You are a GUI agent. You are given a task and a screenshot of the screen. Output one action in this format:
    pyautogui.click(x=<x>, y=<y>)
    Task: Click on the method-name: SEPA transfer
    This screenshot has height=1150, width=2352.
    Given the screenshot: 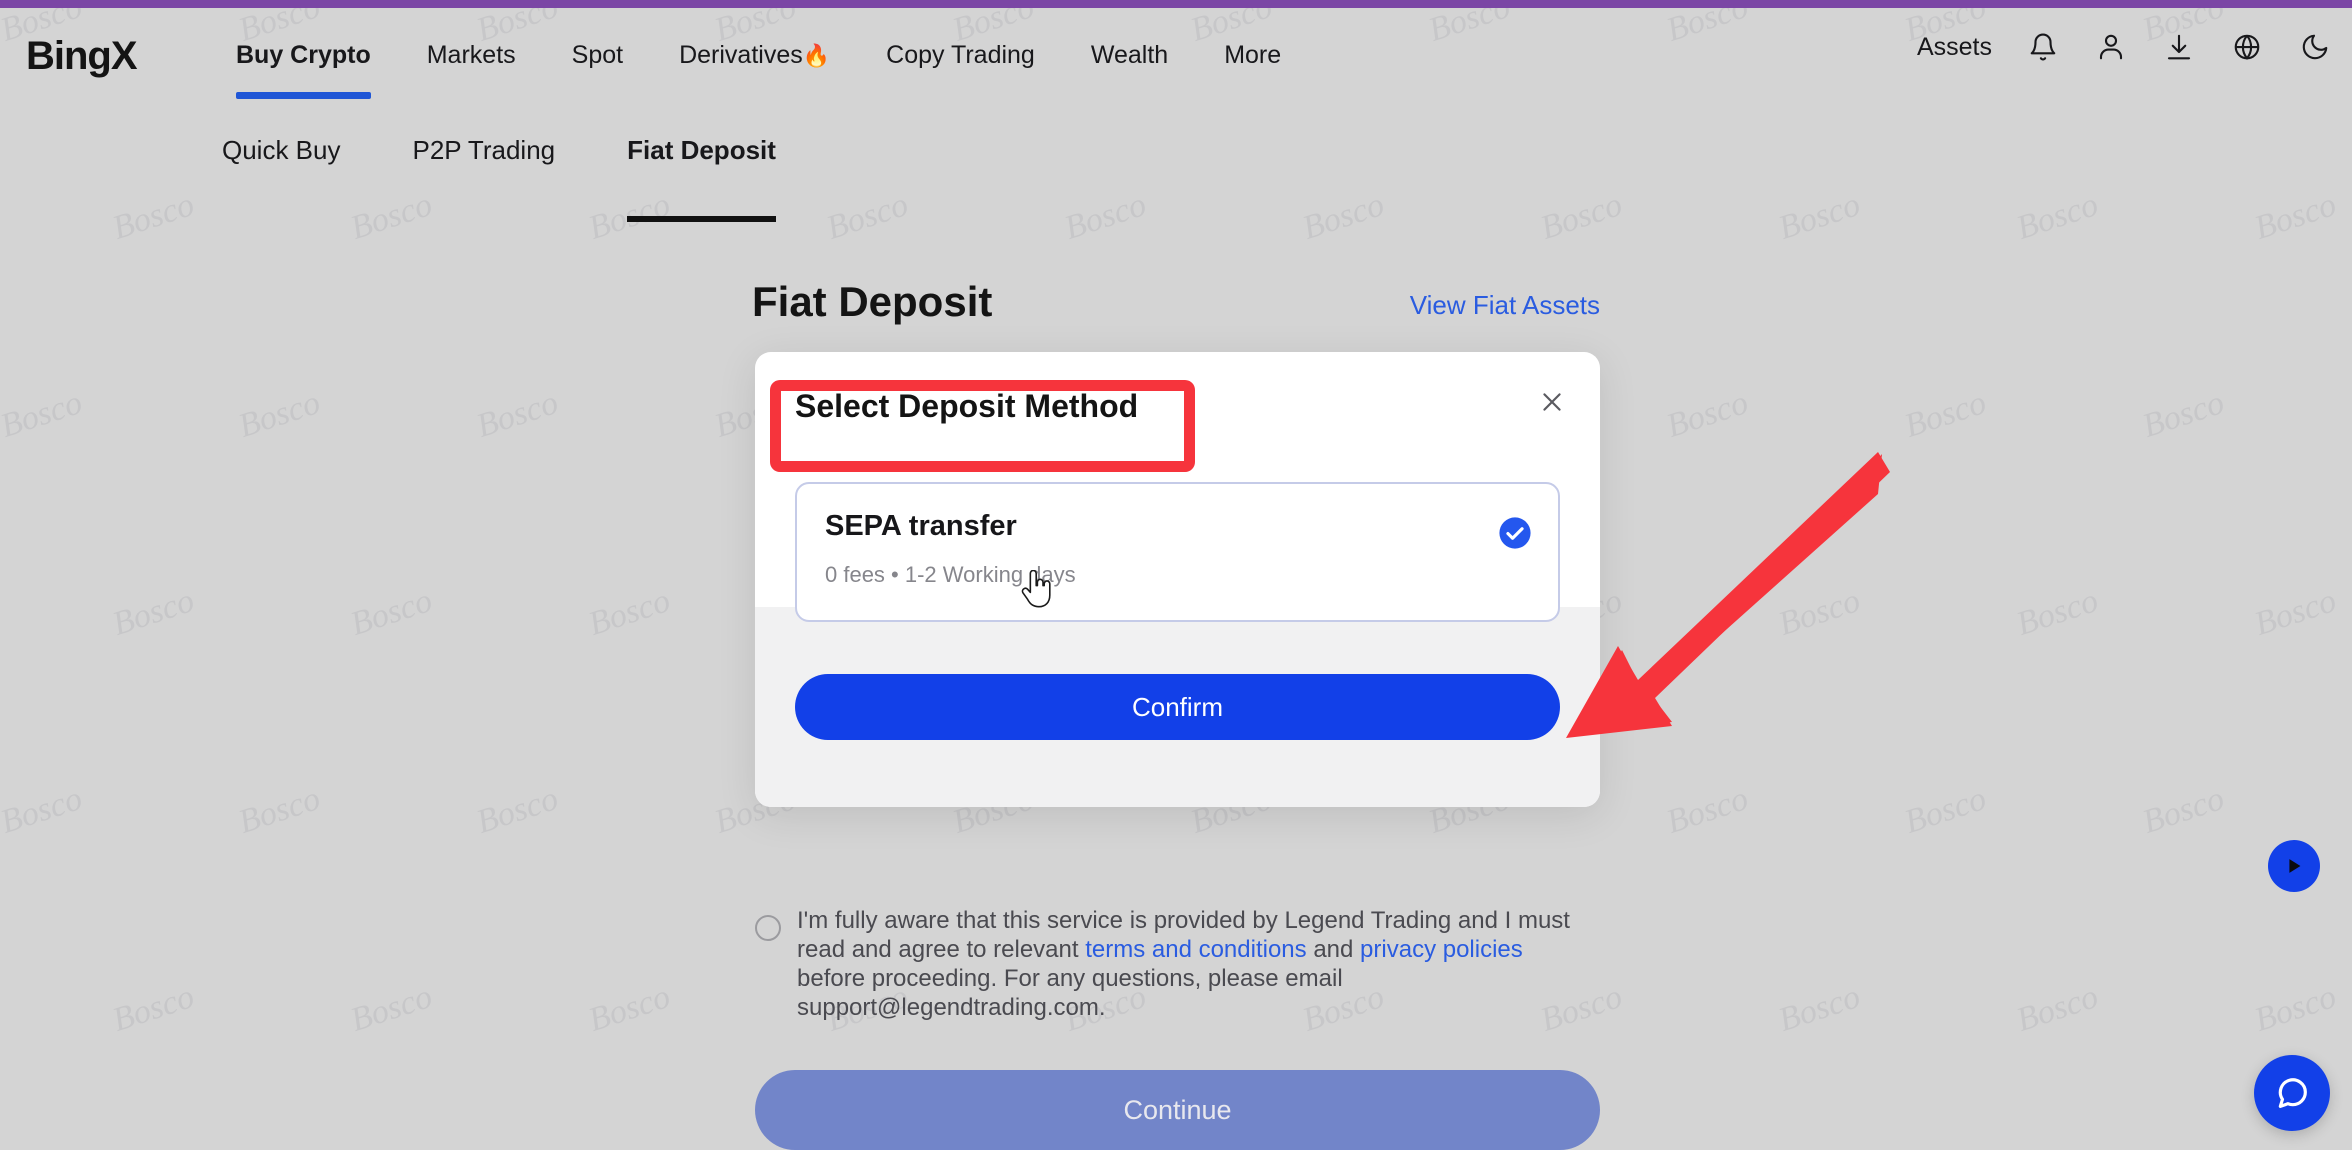 What is the action you would take?
    pyautogui.click(x=921, y=526)
    